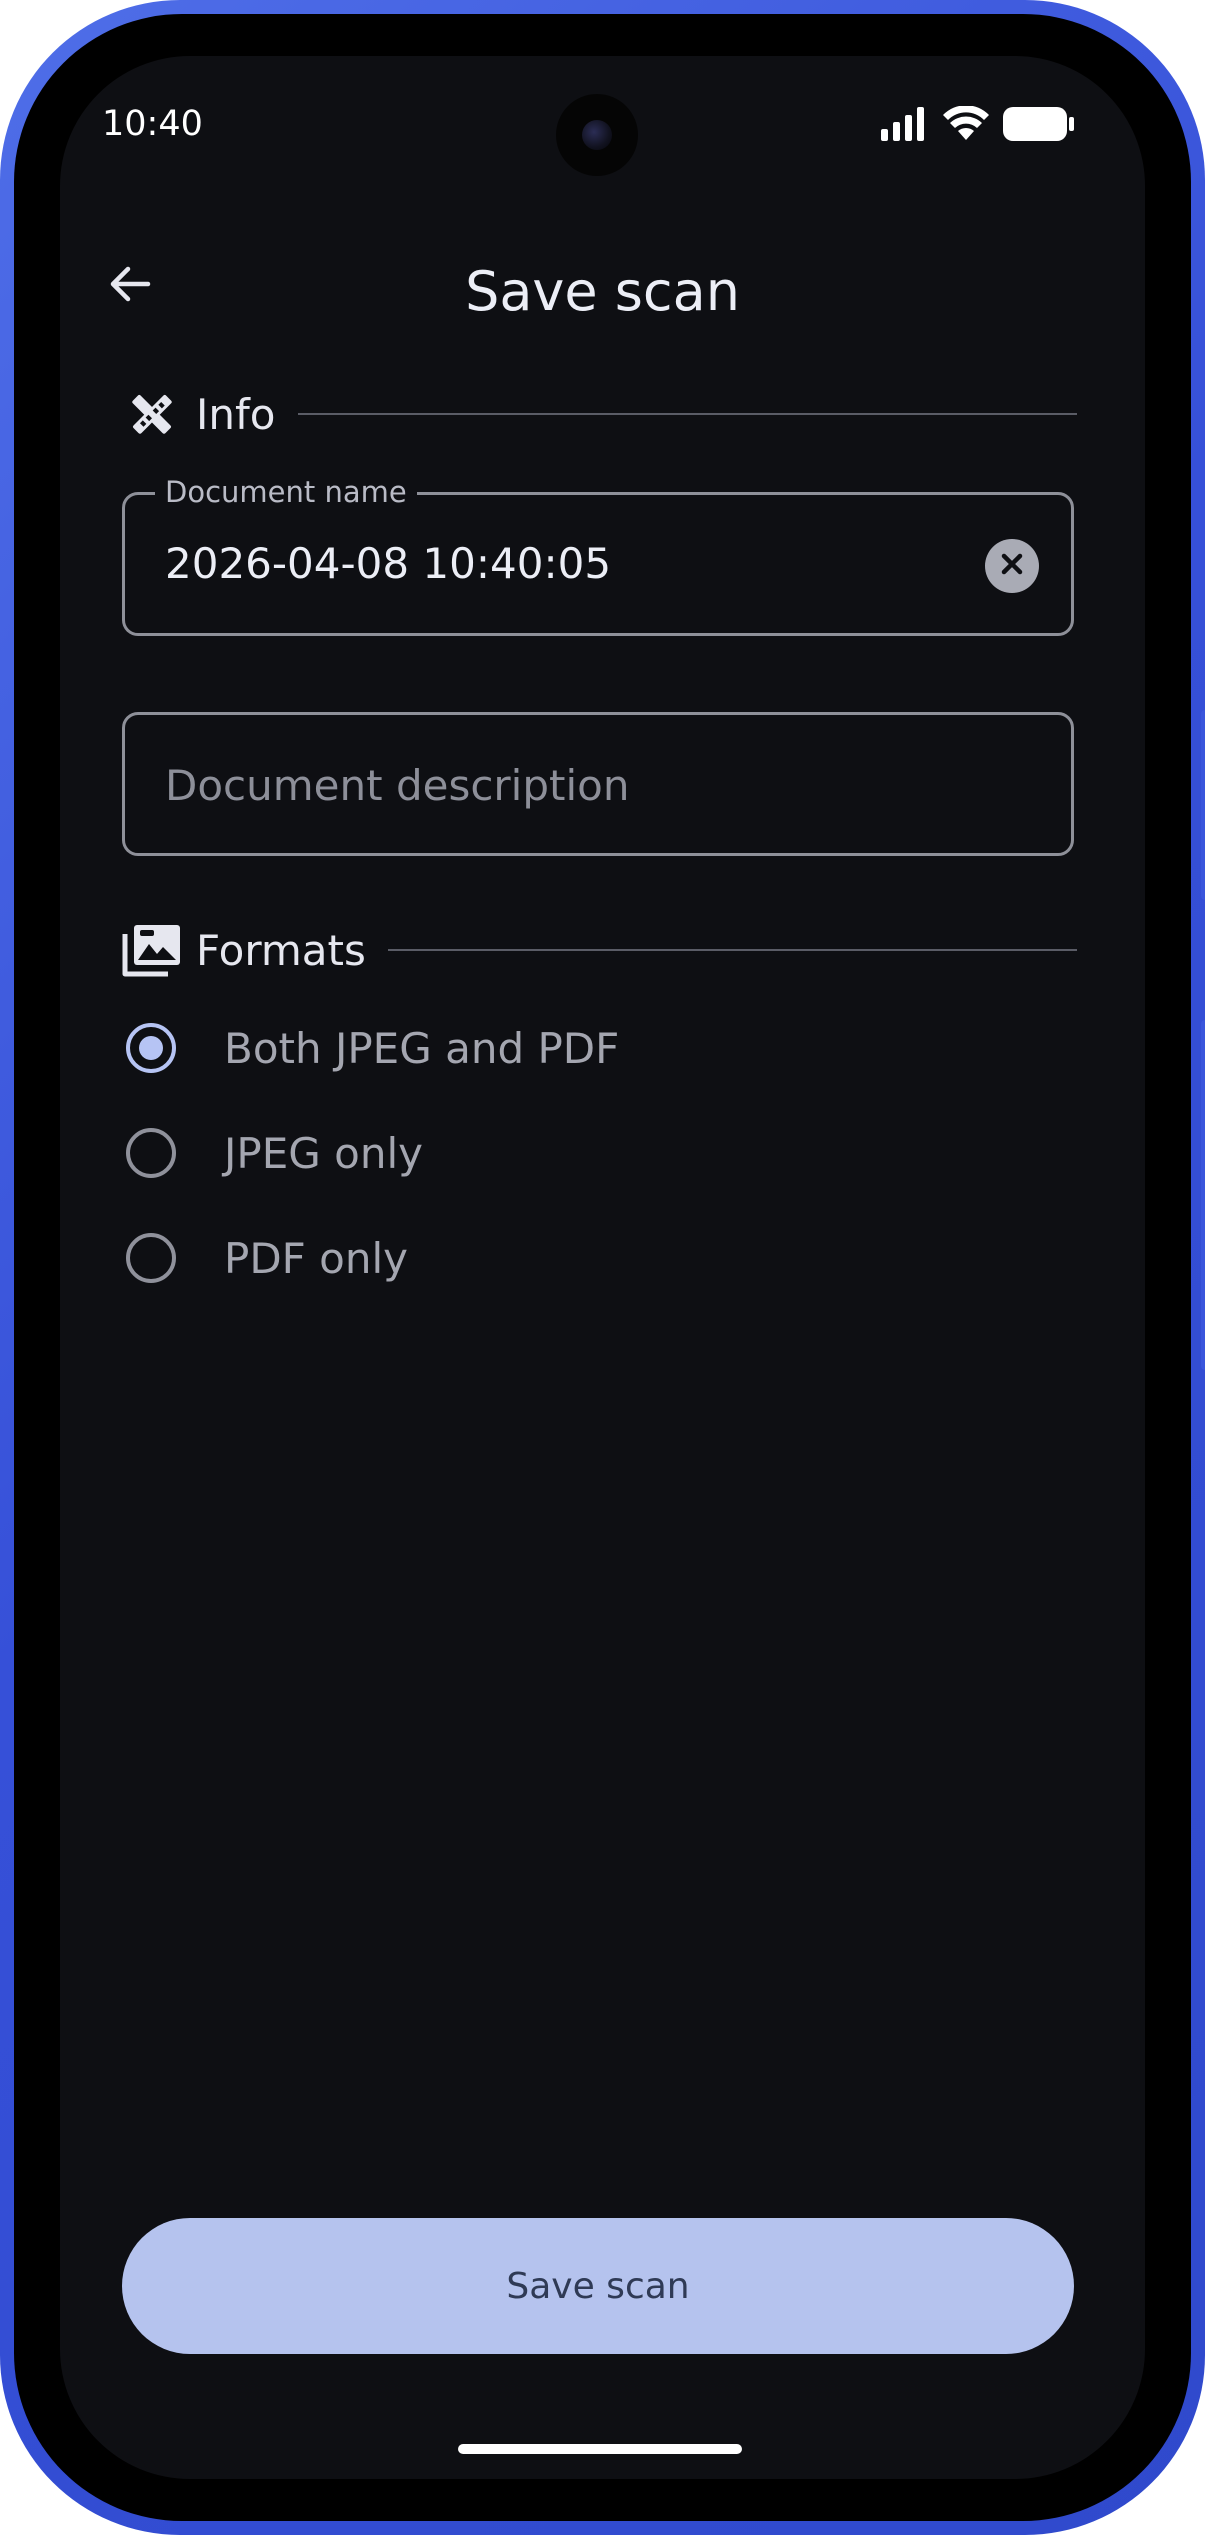 The image size is (1205, 2535). I want to click on battery-icon, so click(1039, 126).